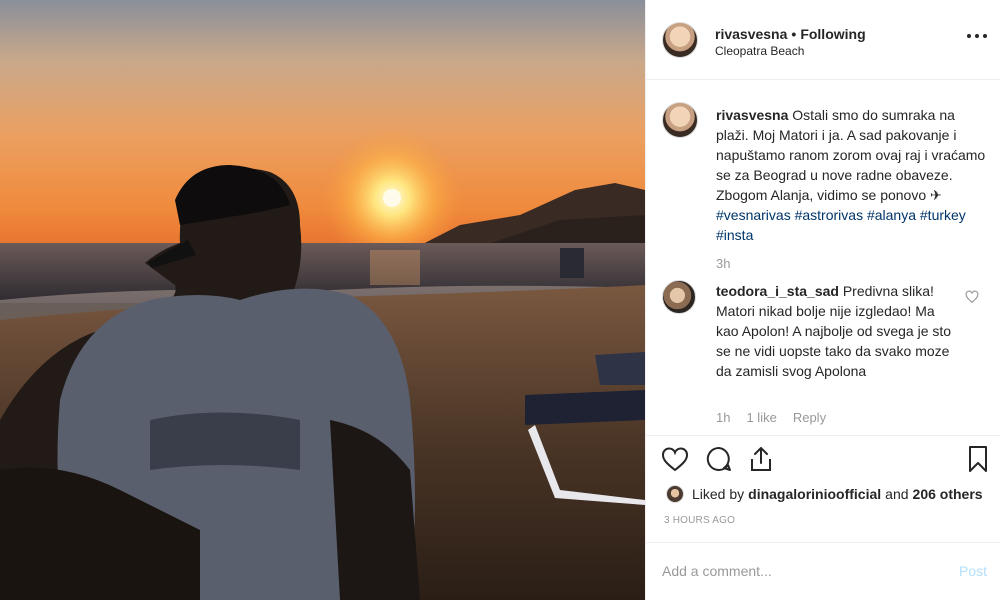  What do you see at coordinates (723, 263) in the screenshot?
I see `caption-time: 3h` at bounding box center [723, 263].